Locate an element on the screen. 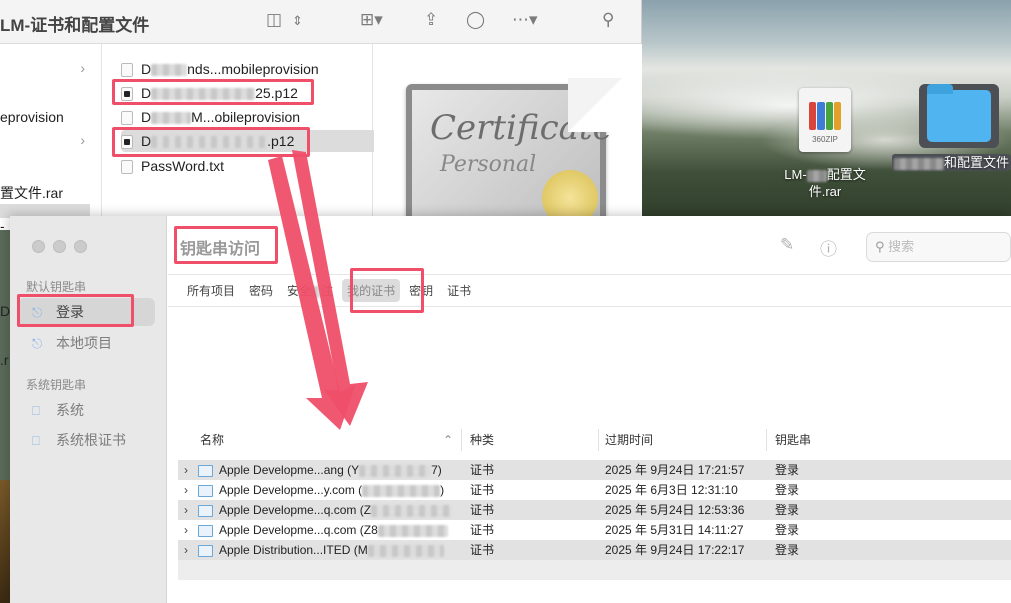 The image size is (1011, 603). zip-label-c: 件.rar is located at coordinates (825, 191).